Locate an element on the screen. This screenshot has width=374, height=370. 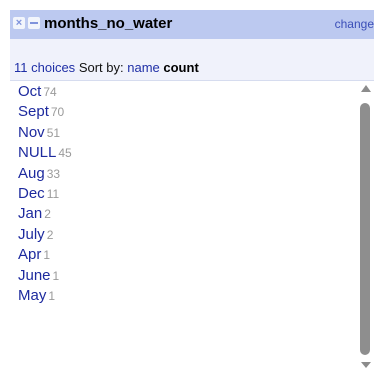
choice-item: Dec 11 is located at coordinates (184, 194).